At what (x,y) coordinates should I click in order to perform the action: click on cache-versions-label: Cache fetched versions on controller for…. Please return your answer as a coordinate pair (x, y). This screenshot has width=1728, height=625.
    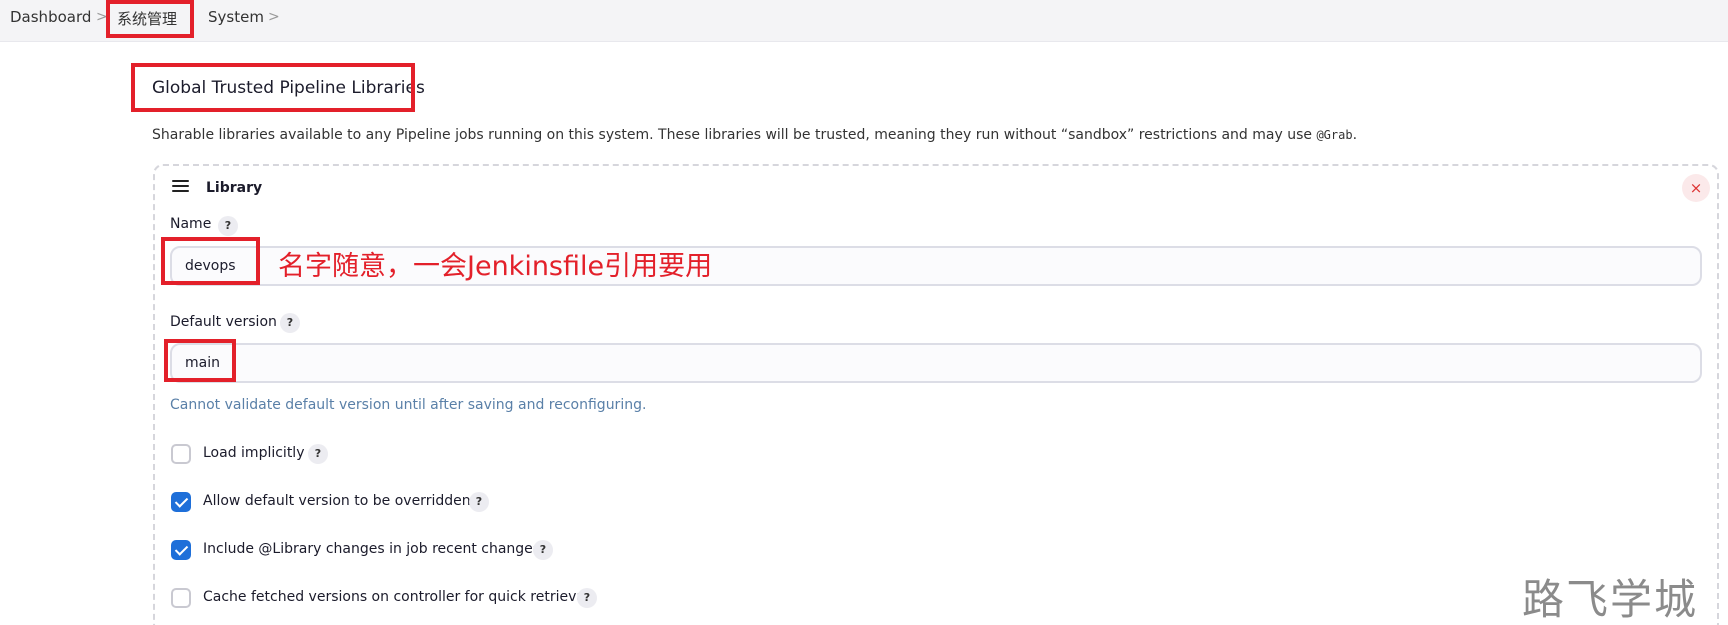
    Looking at the image, I should click on (396, 597).